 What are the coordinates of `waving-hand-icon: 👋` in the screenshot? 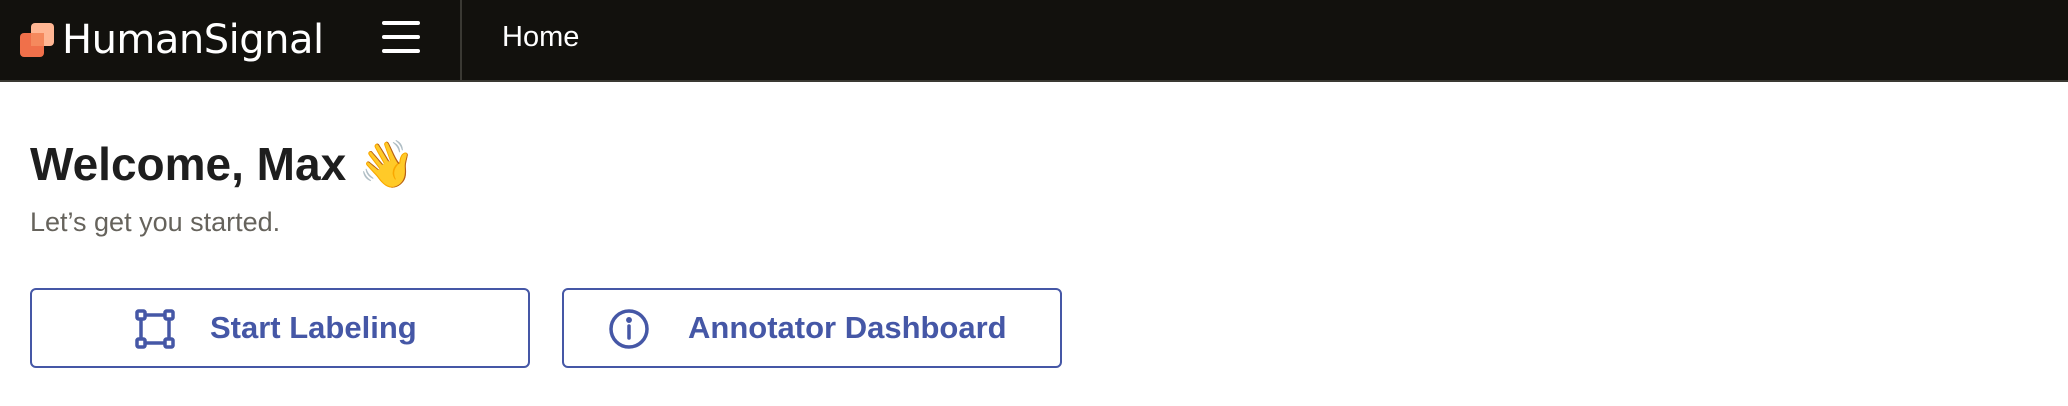 It's located at (387, 164).